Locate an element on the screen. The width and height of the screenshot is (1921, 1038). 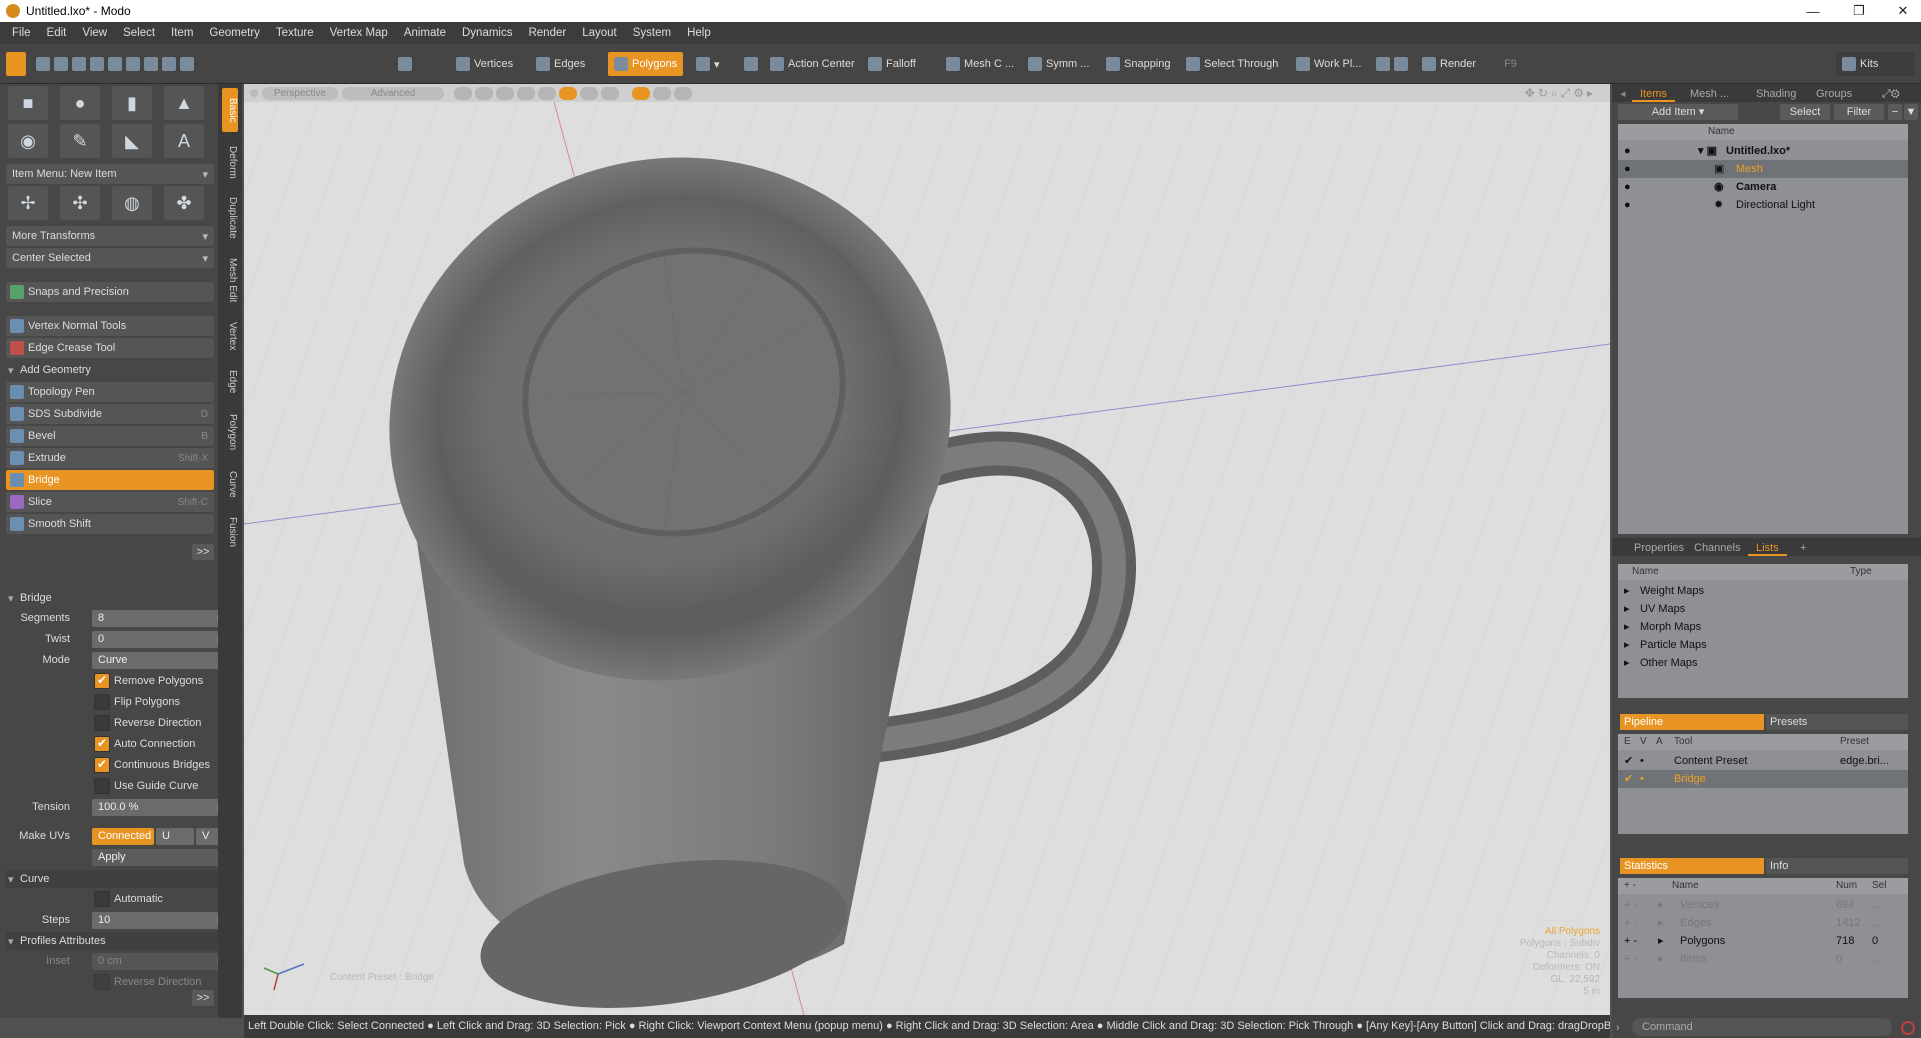
tension-field: 100.0 % is located at coordinates (162, 807).